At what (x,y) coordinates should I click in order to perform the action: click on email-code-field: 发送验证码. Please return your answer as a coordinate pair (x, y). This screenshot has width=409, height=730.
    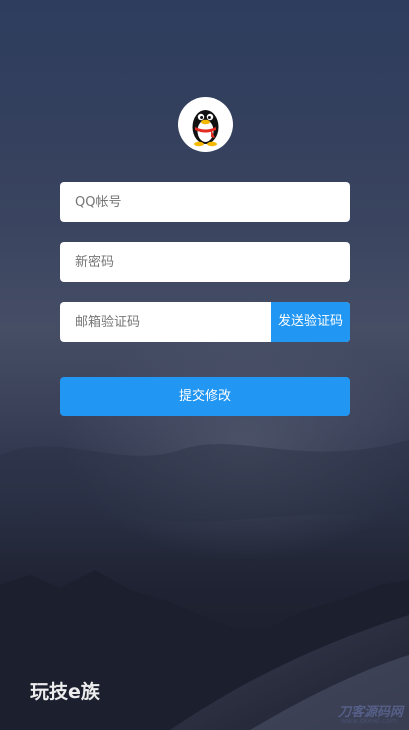
    Looking at the image, I should click on (205, 322).